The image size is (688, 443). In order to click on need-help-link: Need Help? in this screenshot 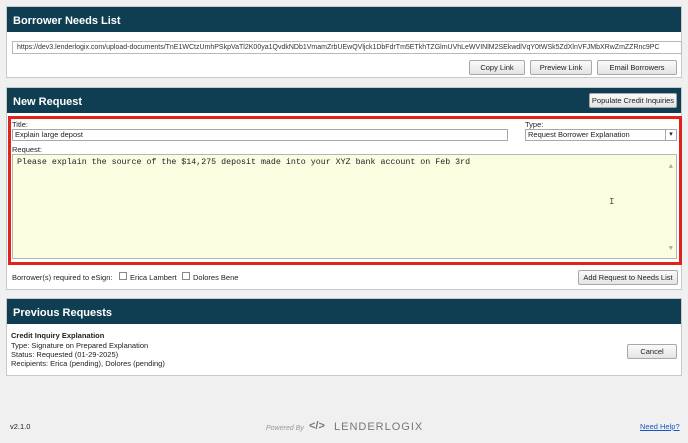, I will do `click(660, 426)`.